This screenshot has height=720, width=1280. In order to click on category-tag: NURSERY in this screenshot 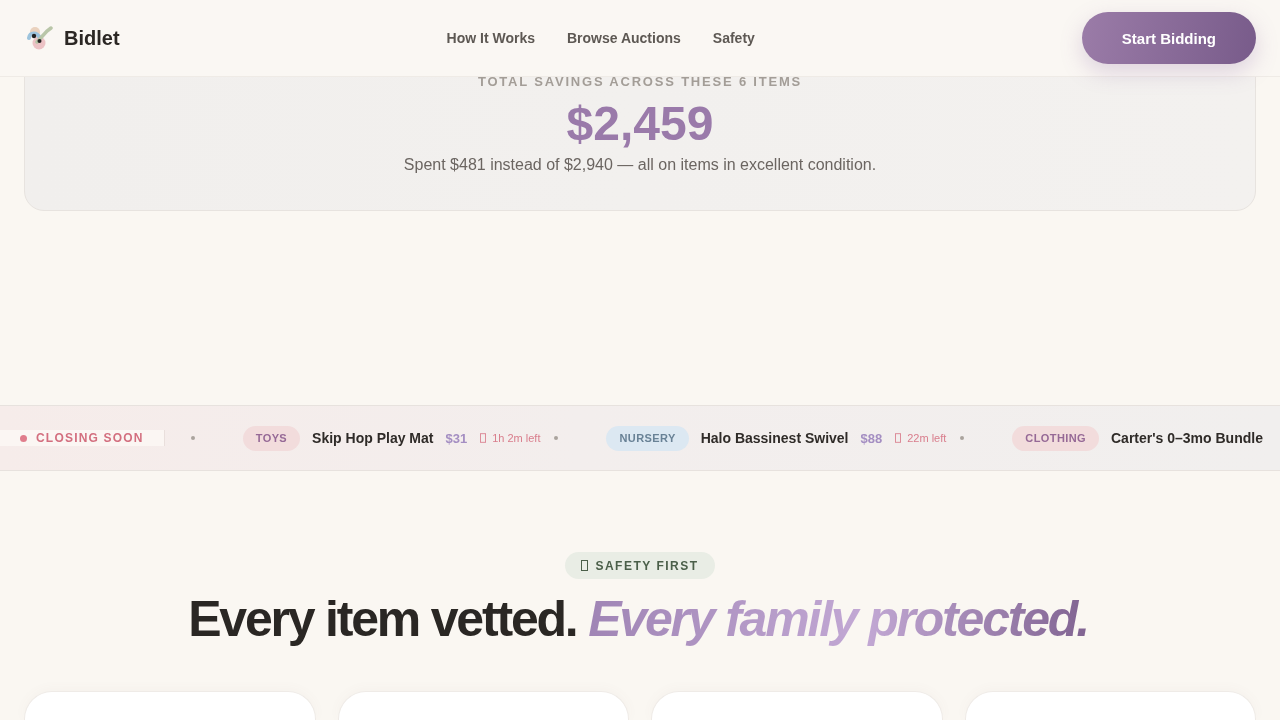, I will do `click(647, 438)`.